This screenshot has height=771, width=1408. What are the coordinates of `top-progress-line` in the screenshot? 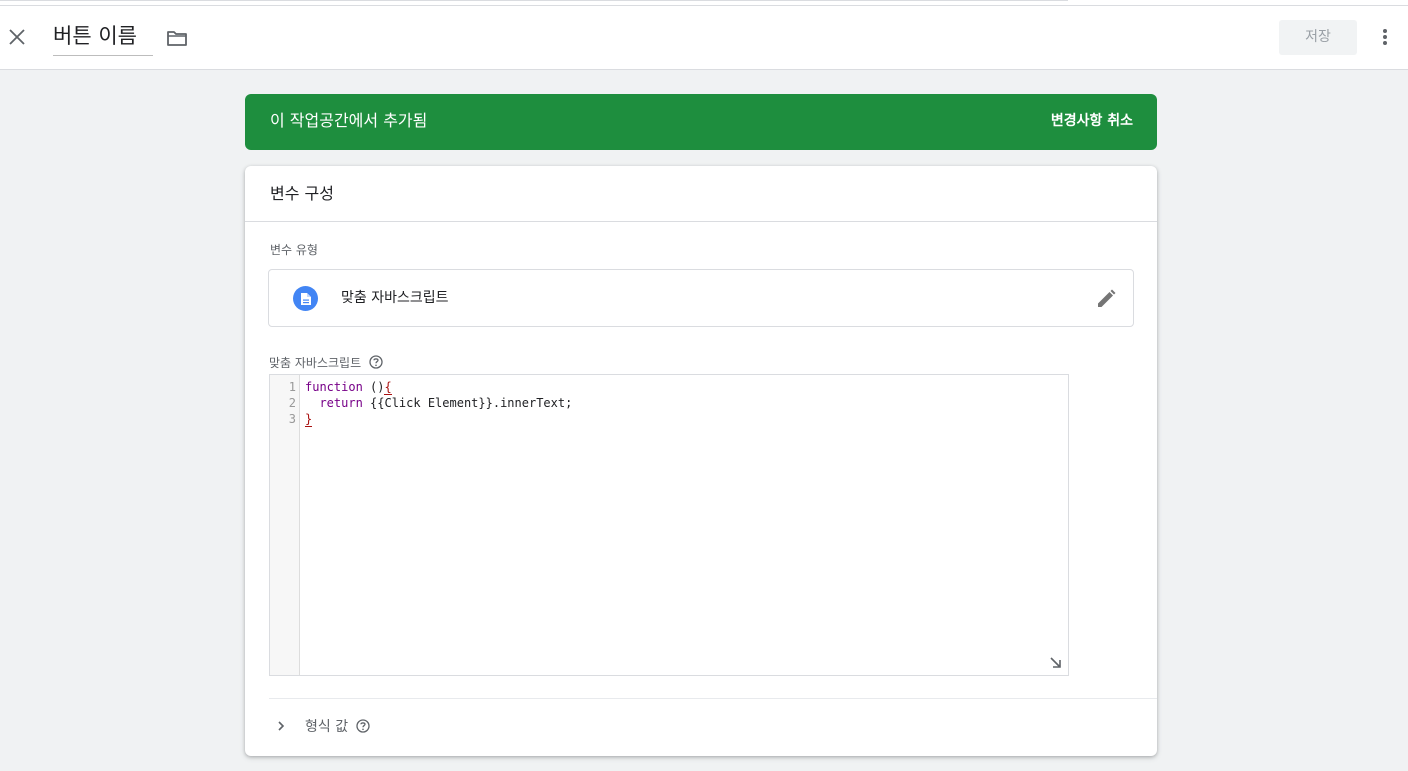 It's located at (534, 0).